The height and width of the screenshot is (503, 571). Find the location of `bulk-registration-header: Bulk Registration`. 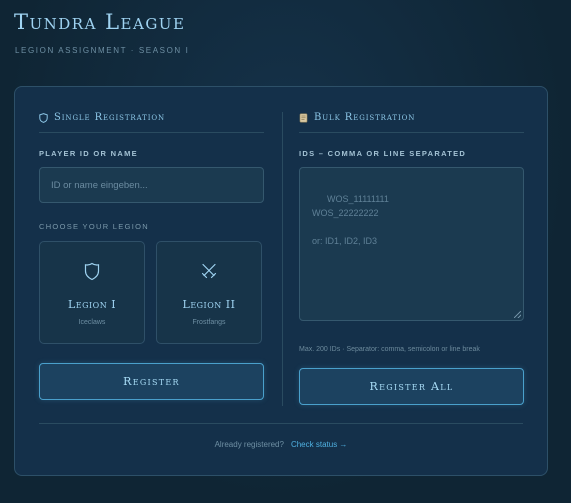

bulk-registration-header: Bulk Registration is located at coordinates (411, 118).